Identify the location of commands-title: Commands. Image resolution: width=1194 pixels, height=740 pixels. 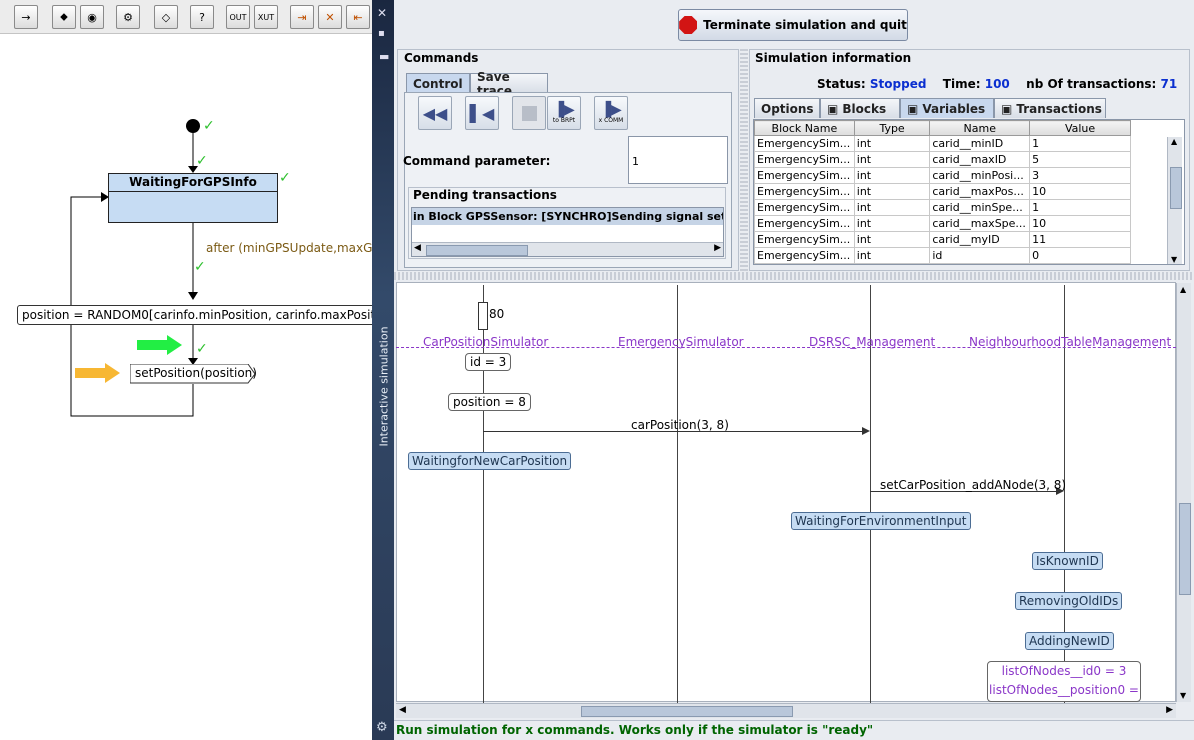
(441, 58).